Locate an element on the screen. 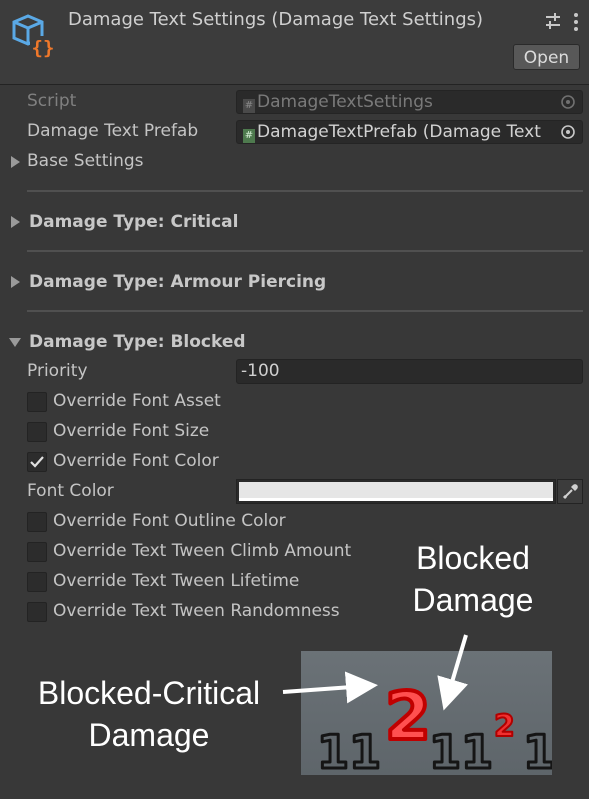 Image resolution: width=589 pixels, height=799 pixels. arrow-to-blocked is located at coordinates (453, 672).